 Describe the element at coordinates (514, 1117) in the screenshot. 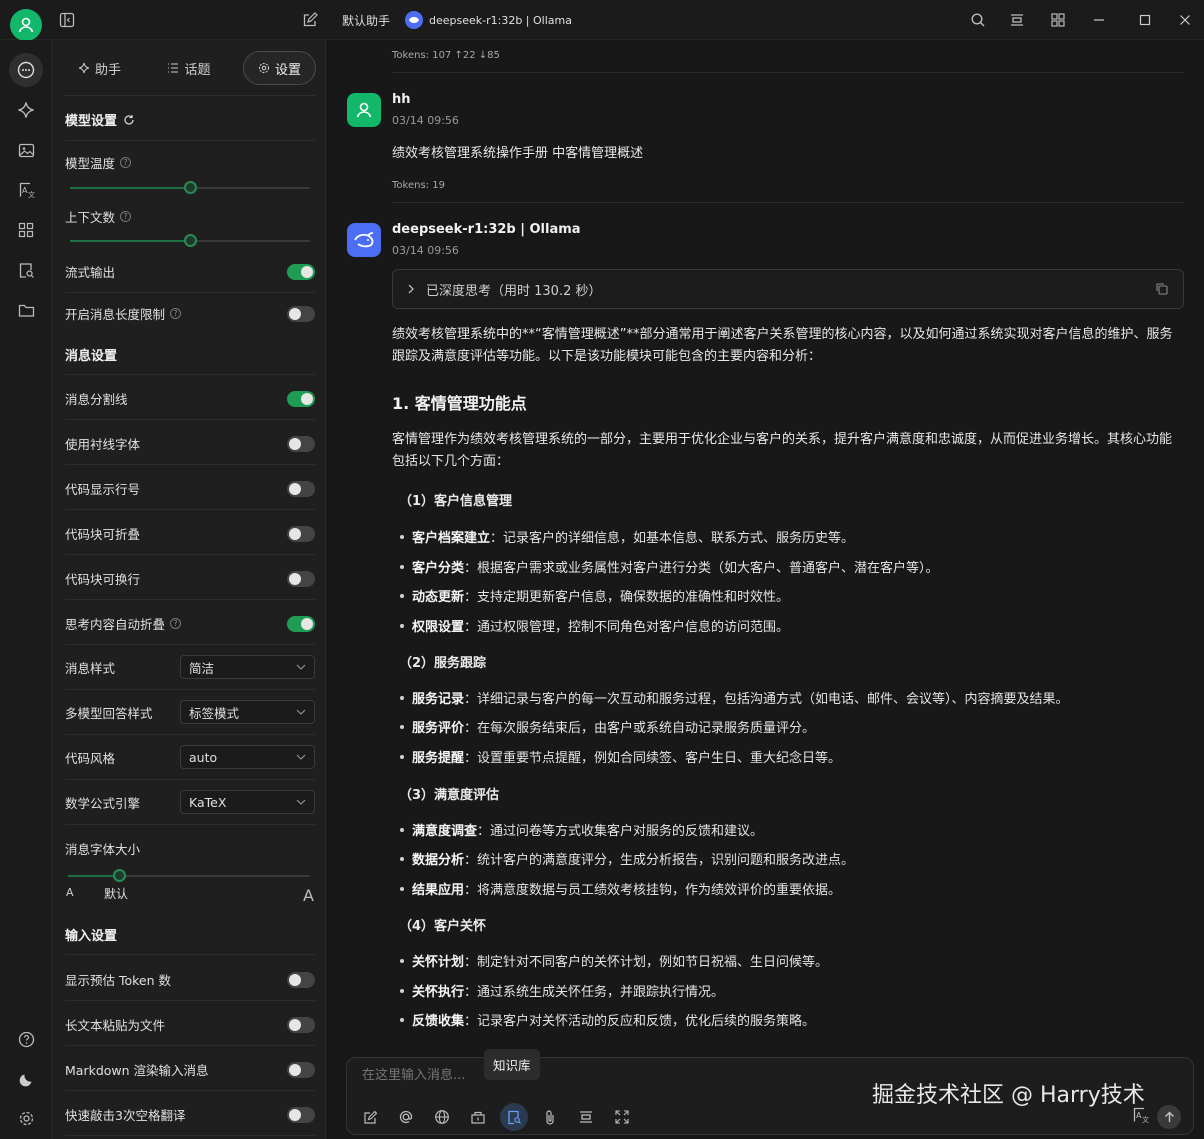

I see `knowledge-base-icon` at that location.